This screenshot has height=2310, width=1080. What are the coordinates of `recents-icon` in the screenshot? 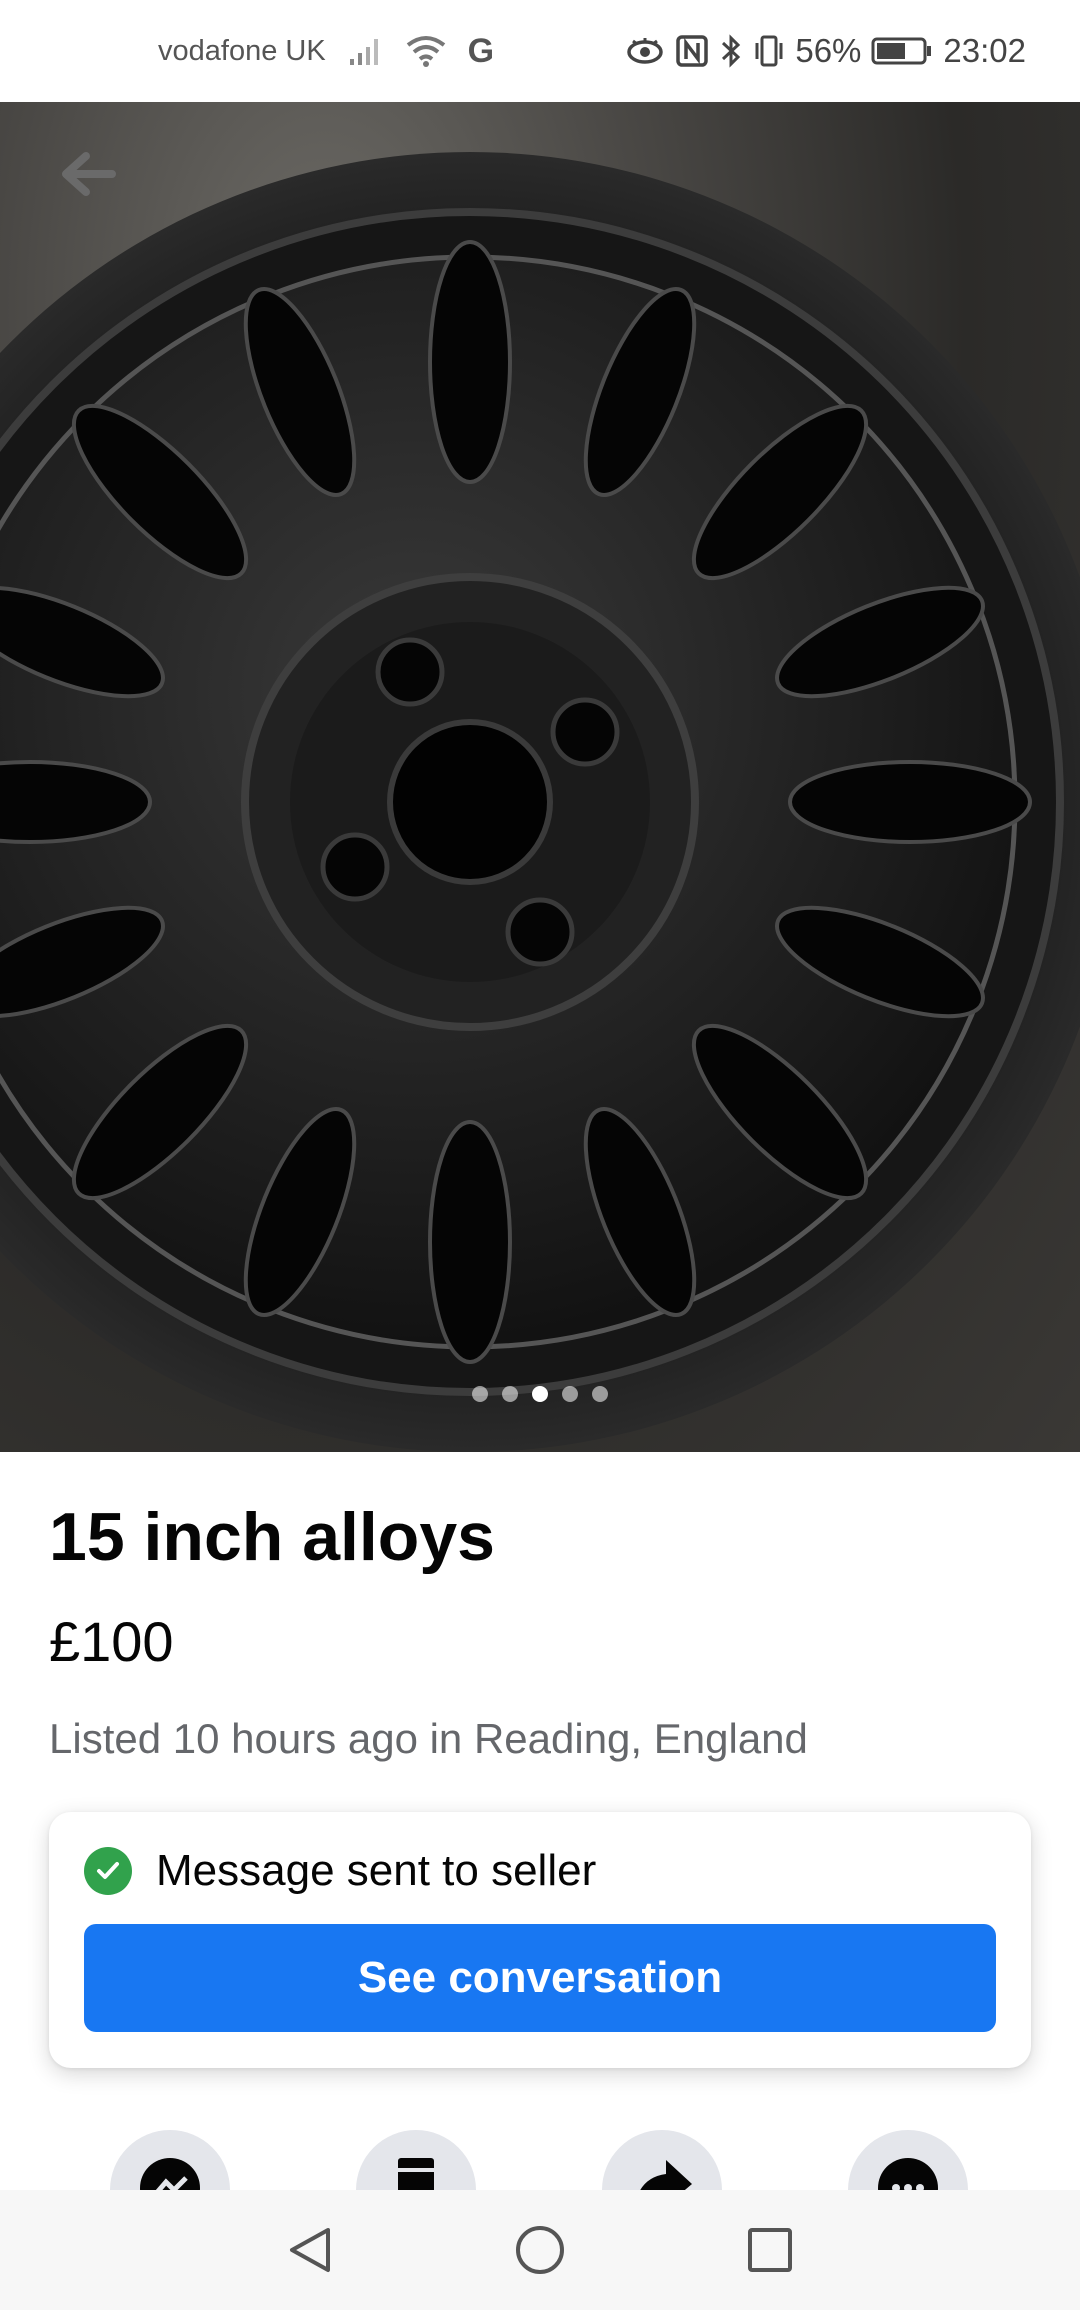 It's located at (770, 2250).